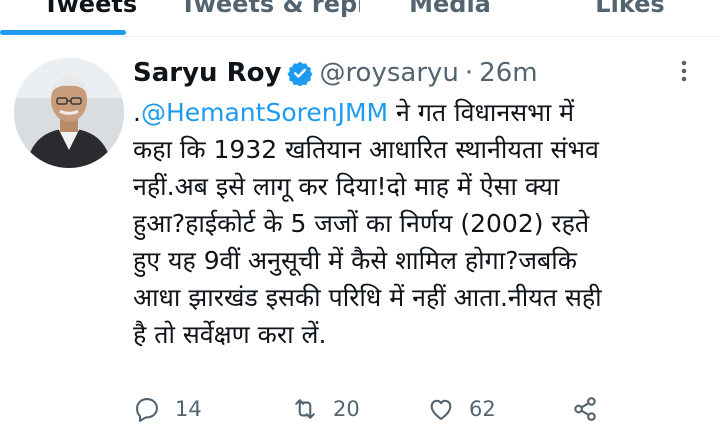 This screenshot has height=445, width=720. Describe the element at coordinates (388, 73) in the screenshot. I see `author-handle: @roysaryu` at that location.